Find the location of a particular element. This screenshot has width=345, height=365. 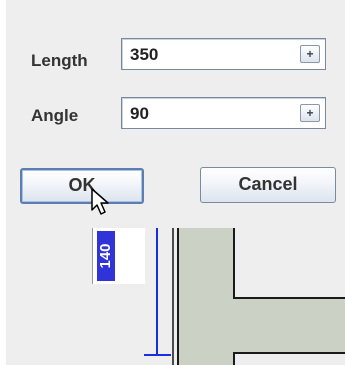

angle-value: 90 is located at coordinates (139, 114).